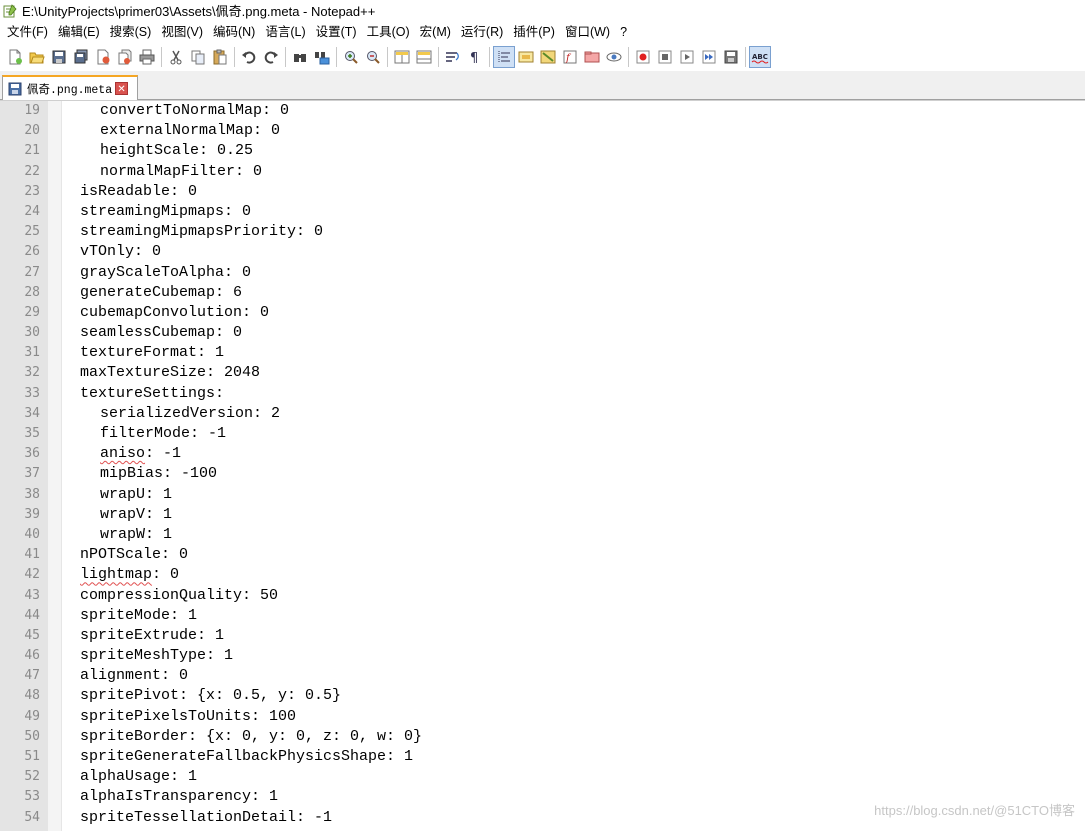 The image size is (1085, 831). What do you see at coordinates (121, 252) in the screenshot?
I see `code-text: vTOnly: 0` at bounding box center [121, 252].